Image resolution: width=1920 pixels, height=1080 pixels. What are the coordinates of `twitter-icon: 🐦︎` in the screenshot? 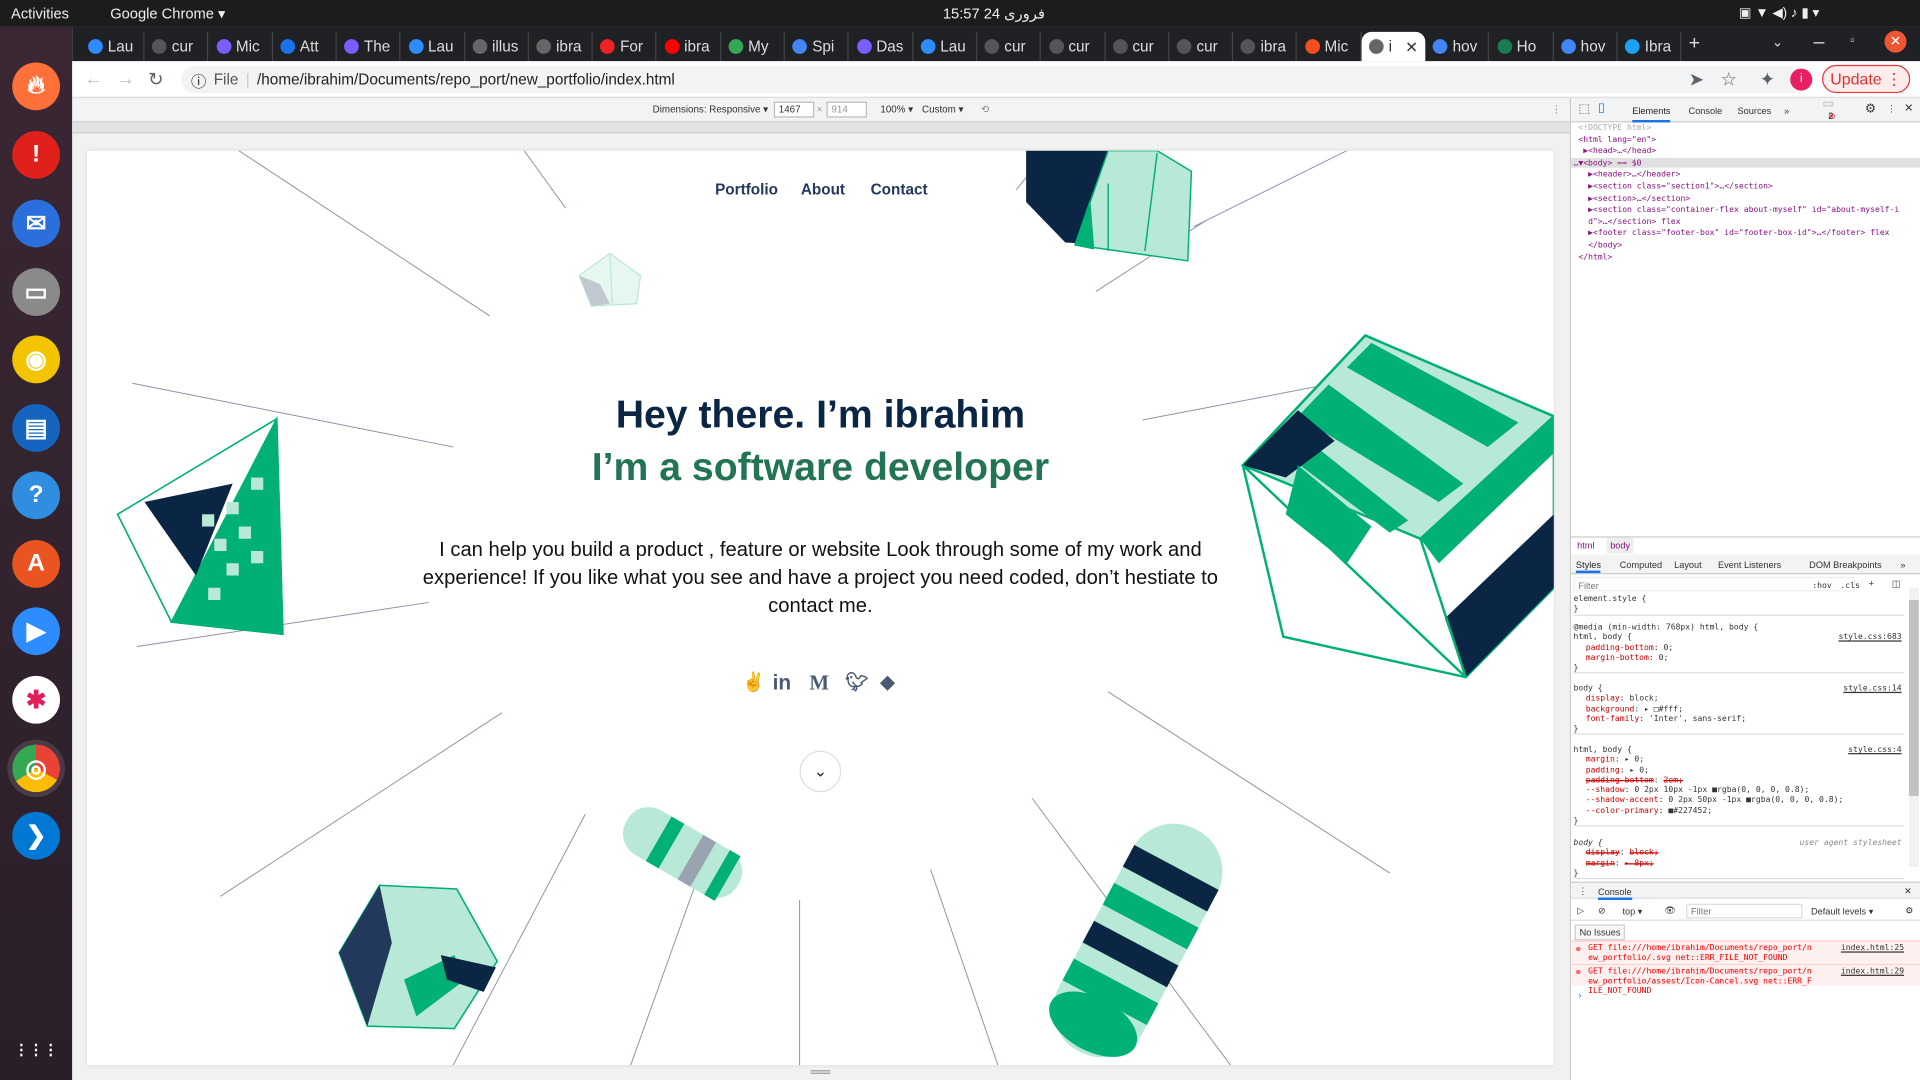 It's located at (856, 682).